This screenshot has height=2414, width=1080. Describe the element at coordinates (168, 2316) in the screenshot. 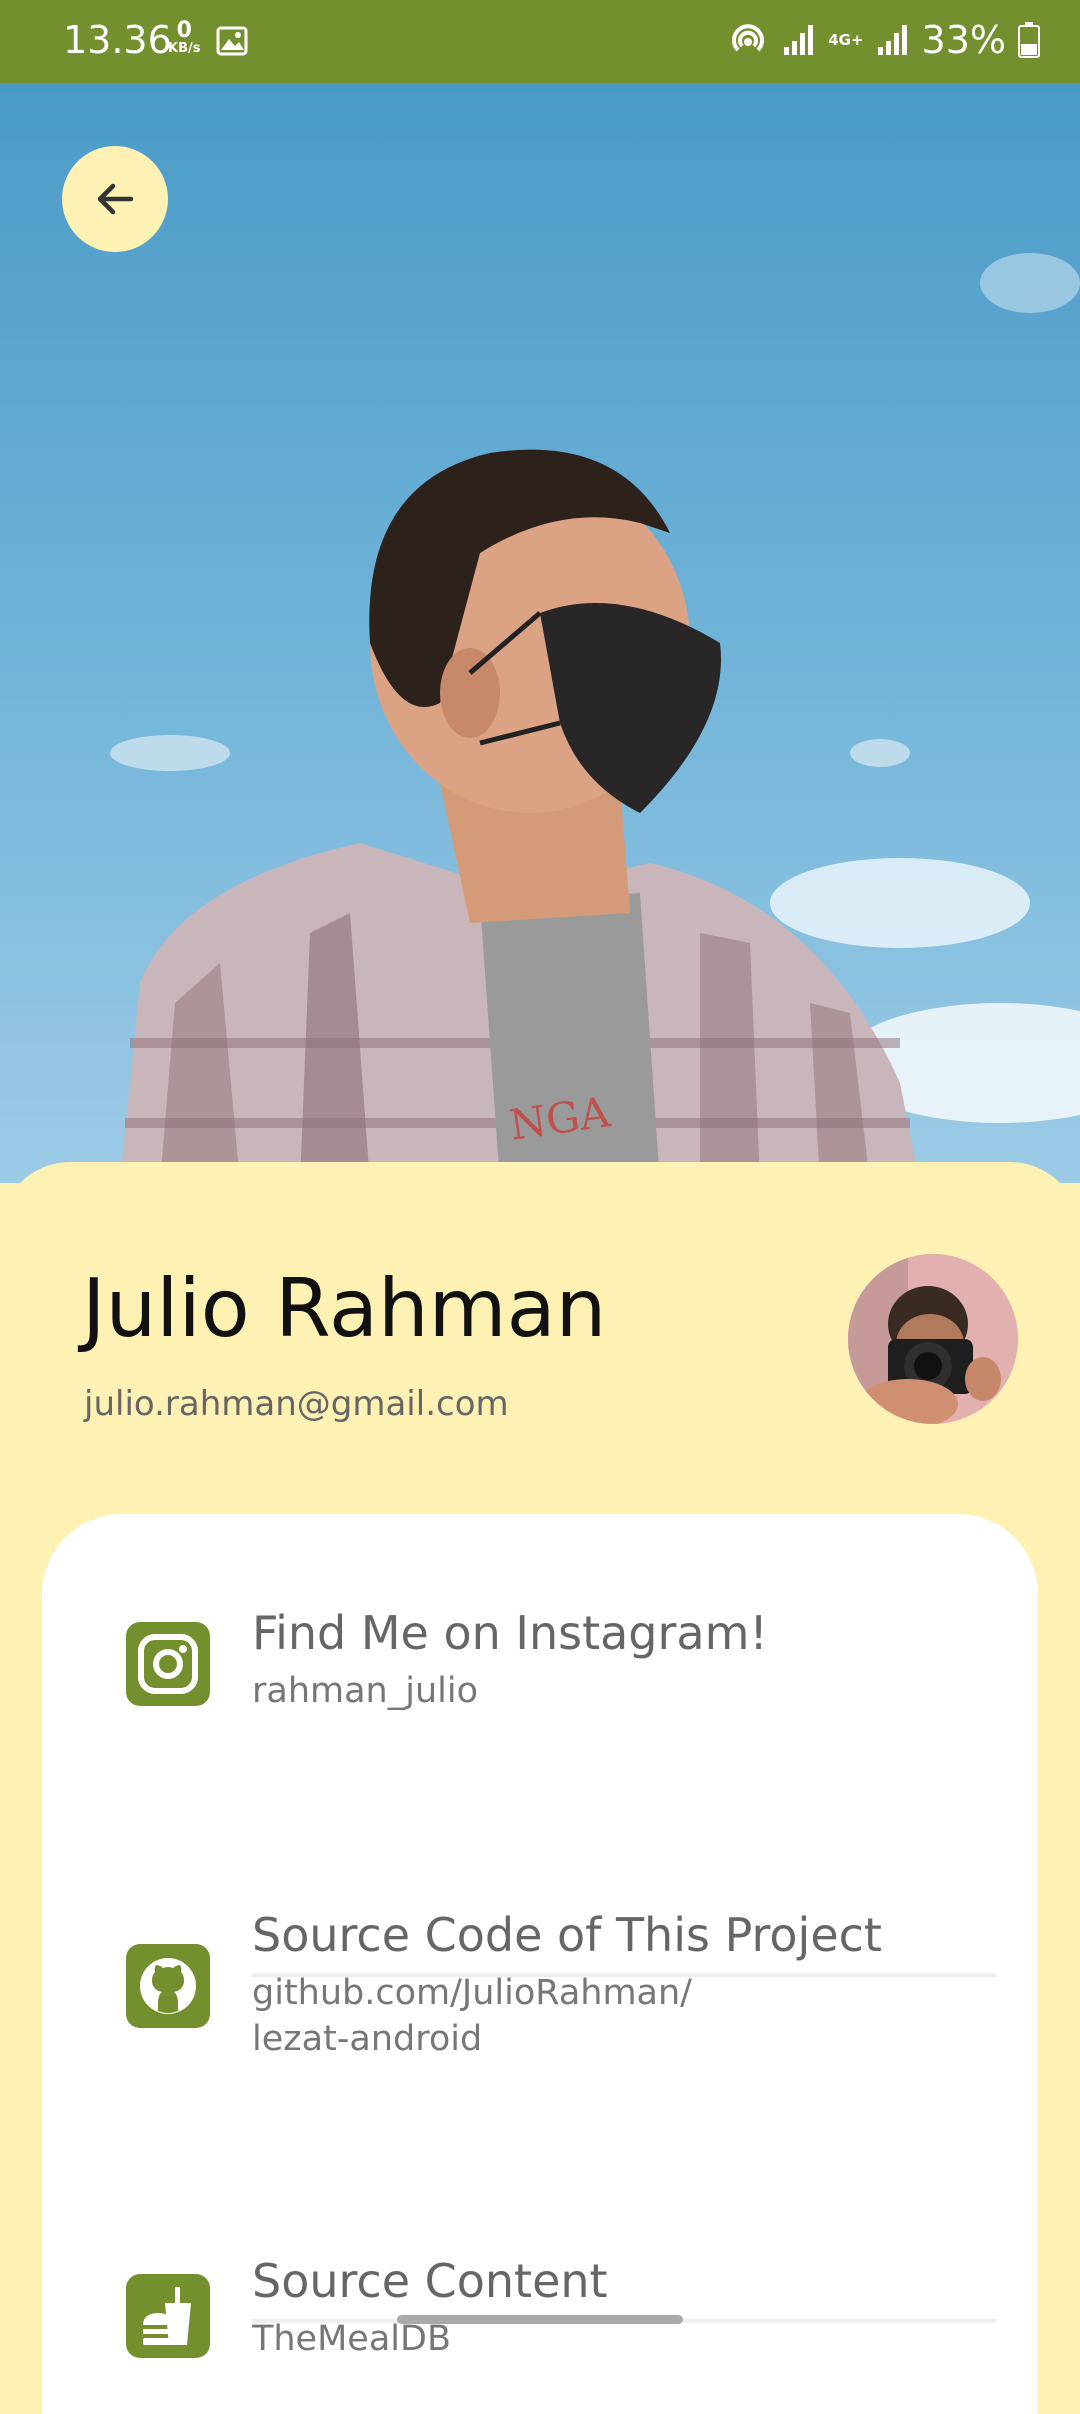

I see `food-icon` at that location.